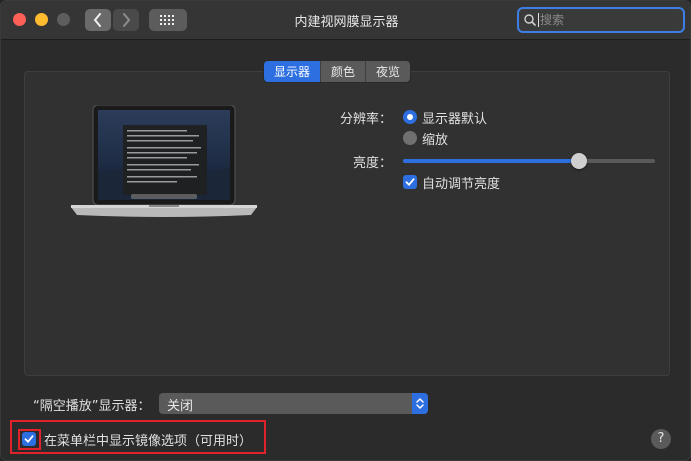 This screenshot has width=691, height=461. I want to click on resolution-default-radio, so click(410, 117).